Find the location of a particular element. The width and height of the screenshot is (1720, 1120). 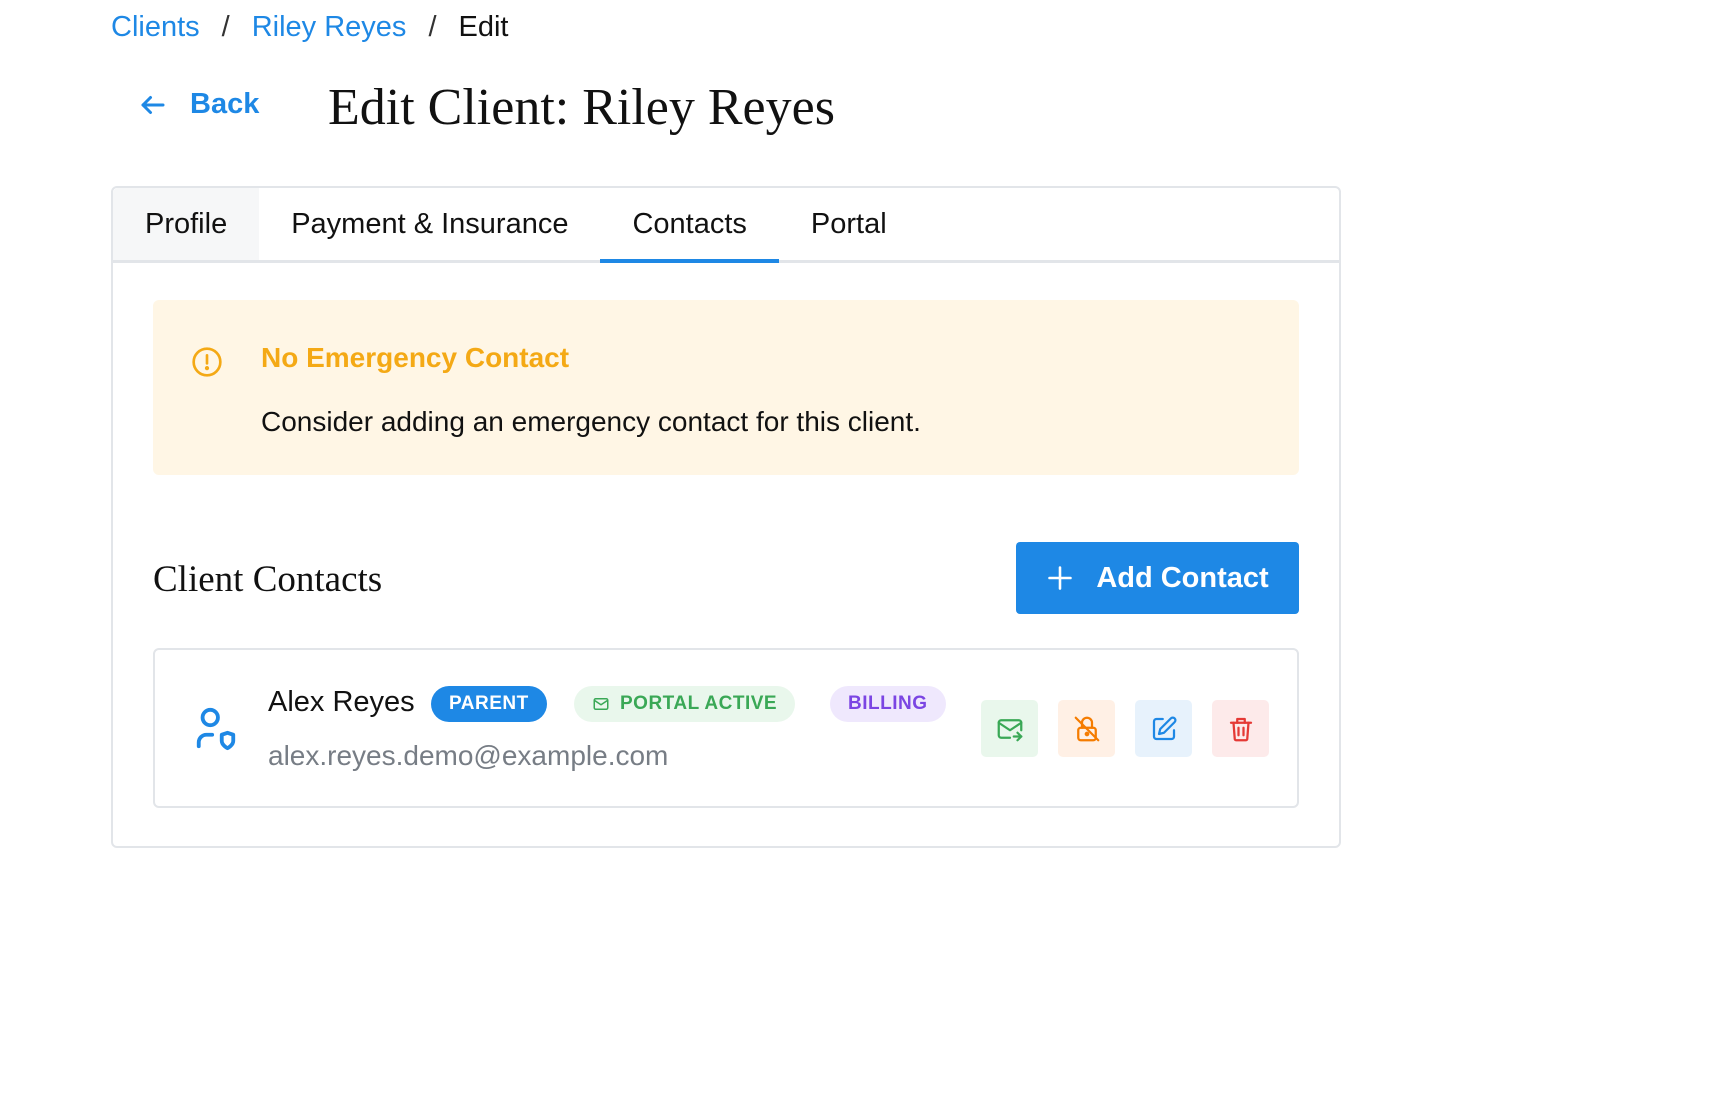

tab-portal: Portal is located at coordinates (849, 224).